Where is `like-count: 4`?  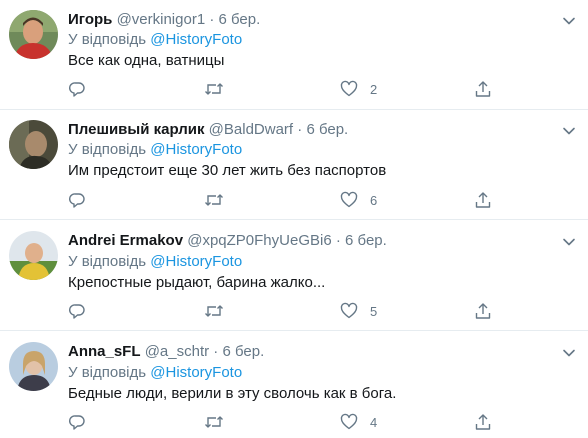 like-count: 4 is located at coordinates (374, 422).